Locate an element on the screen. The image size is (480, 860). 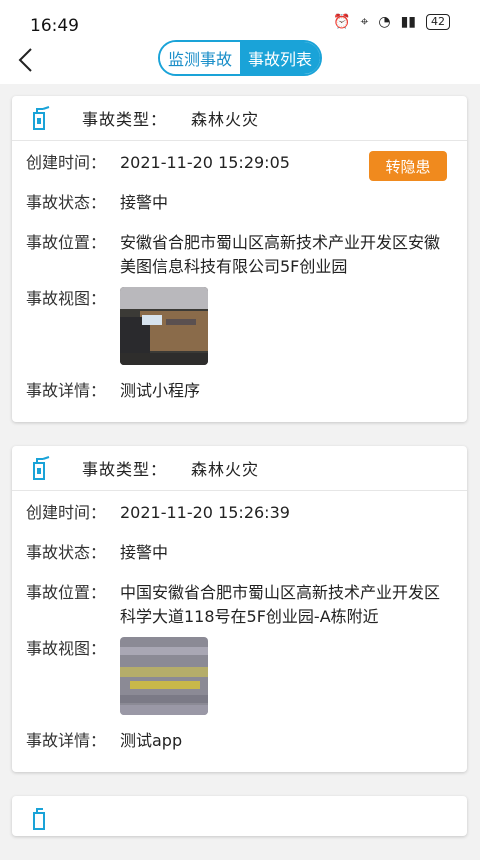
status-icons: ⏰ ⌖ ◔ ▮▮ 42 is located at coordinates (391, 22).